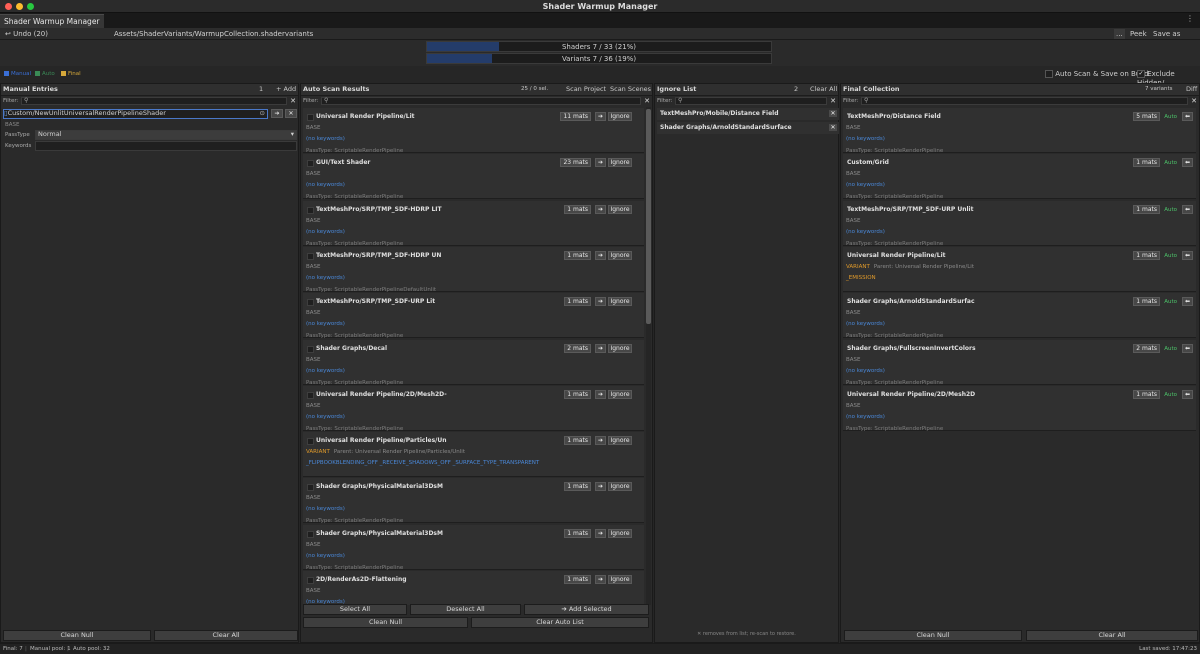 The image size is (1200, 654). What do you see at coordinates (481, 101) in the screenshot?
I see `auto-filter-input` at bounding box center [481, 101].